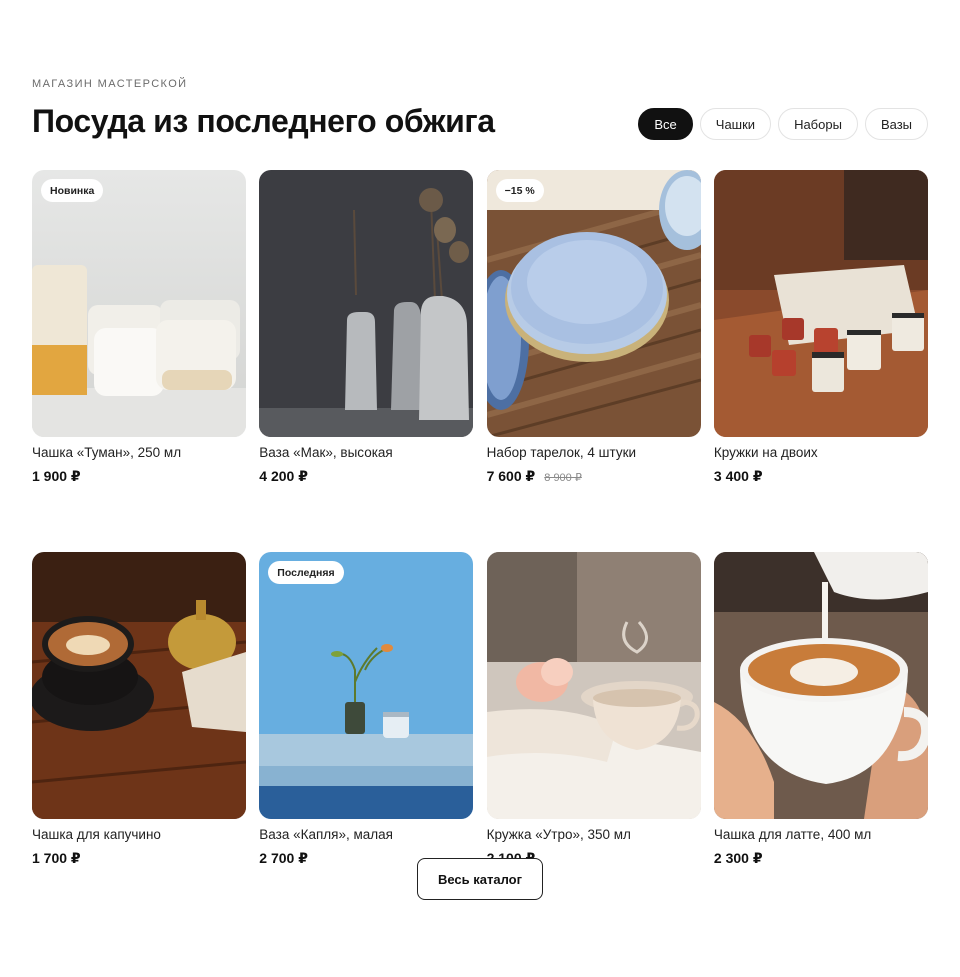 The image size is (960, 977). What do you see at coordinates (896, 124) in the screenshot?
I see `filter-vases: Вазы` at bounding box center [896, 124].